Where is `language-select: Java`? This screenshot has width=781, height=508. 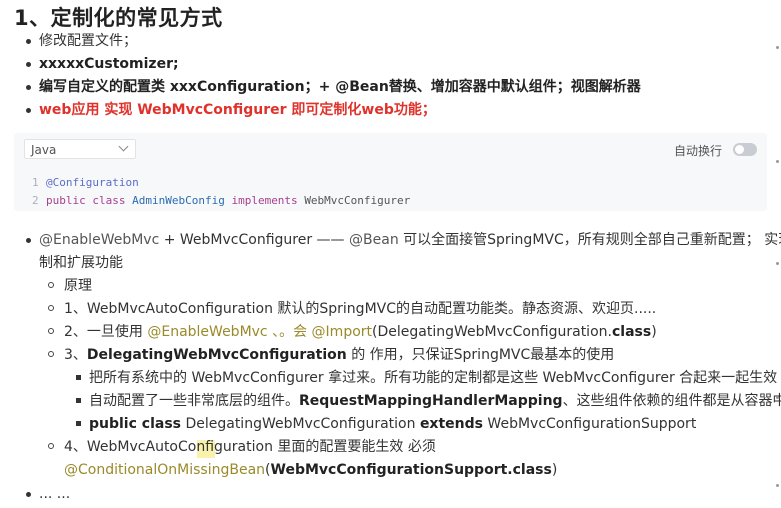 language-select: Java is located at coordinates (80, 149).